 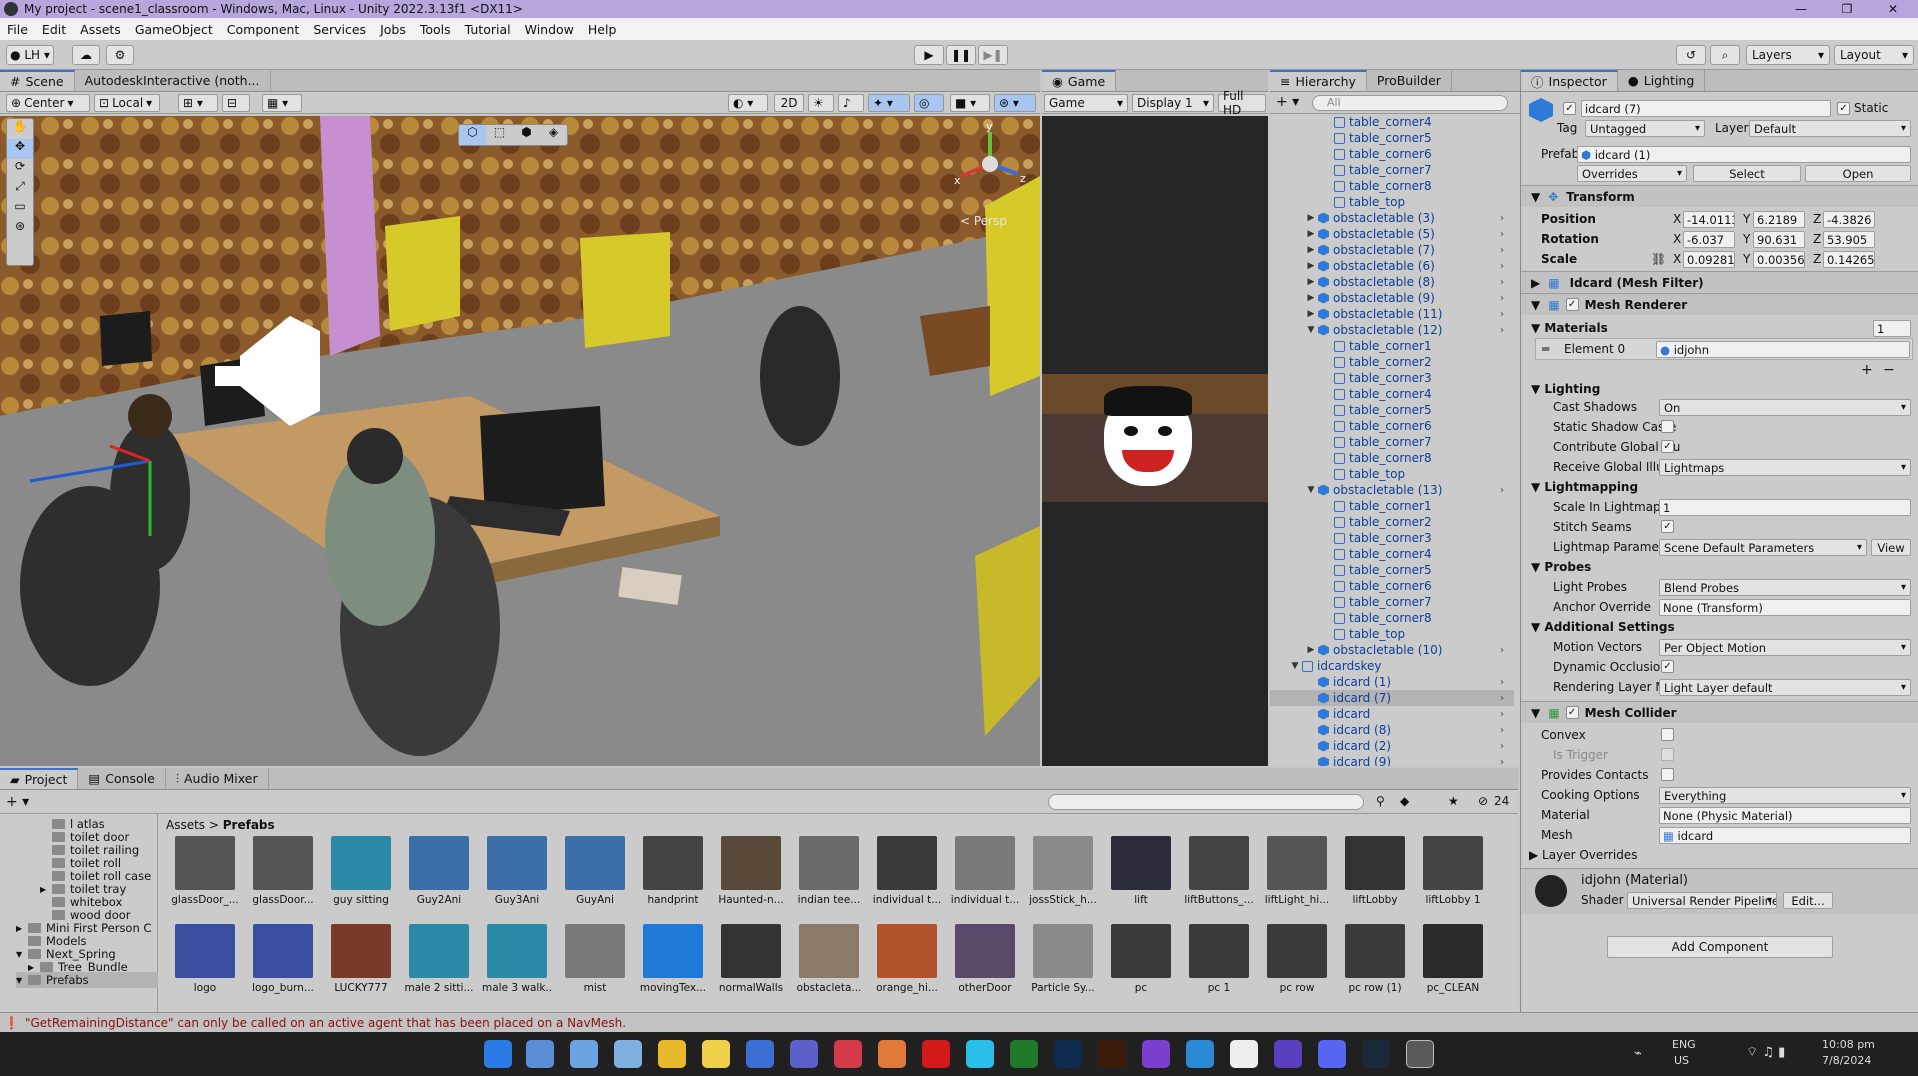 What do you see at coordinates (716, 1054) in the screenshot?
I see `sticky-notes-icon` at bounding box center [716, 1054].